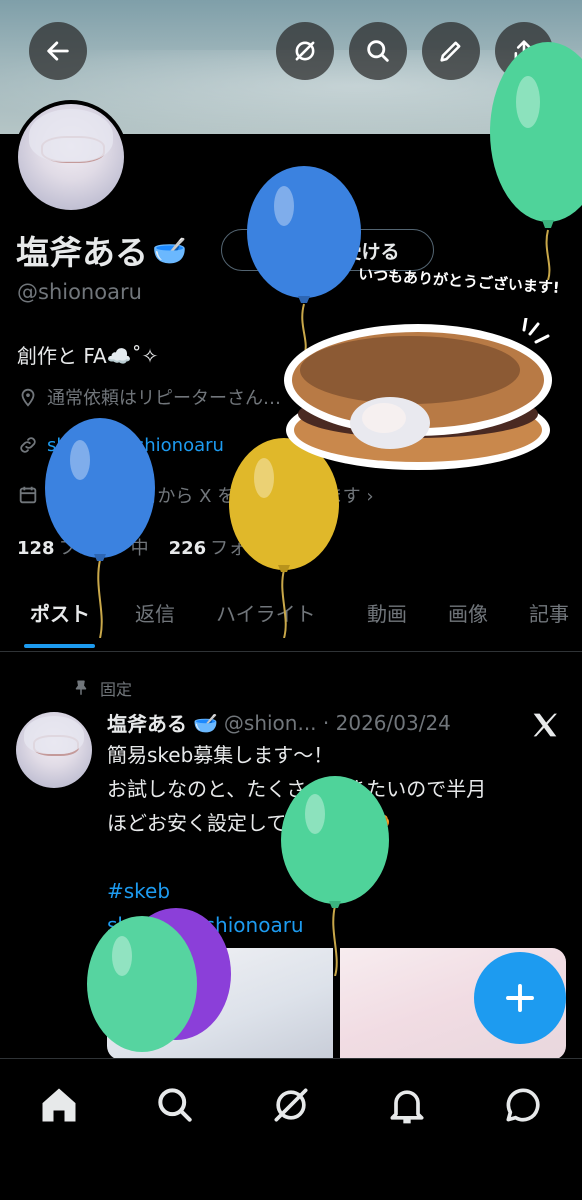  I want to click on pinned-label: 固定, so click(116, 689).